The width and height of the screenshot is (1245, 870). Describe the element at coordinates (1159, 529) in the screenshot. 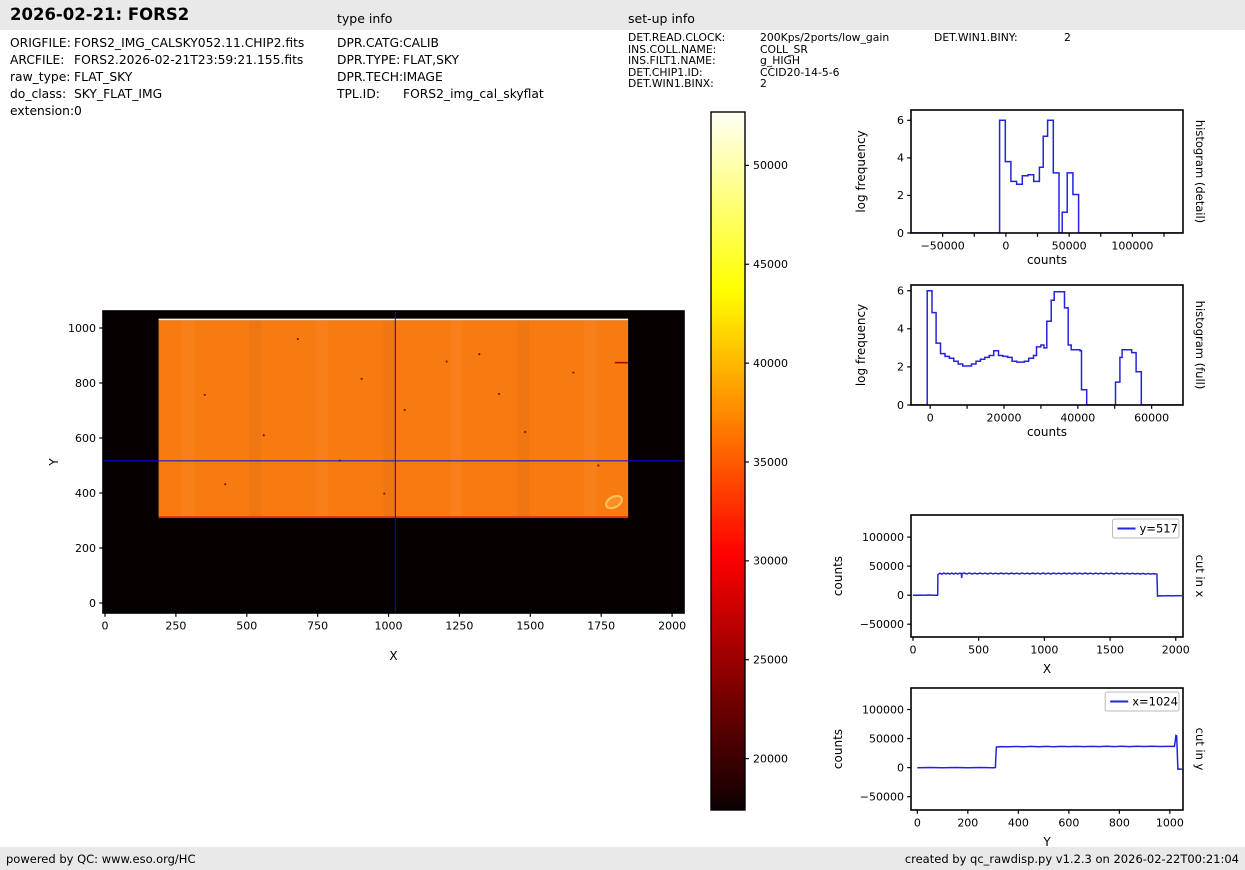

I see `legend-label: y=517` at that location.